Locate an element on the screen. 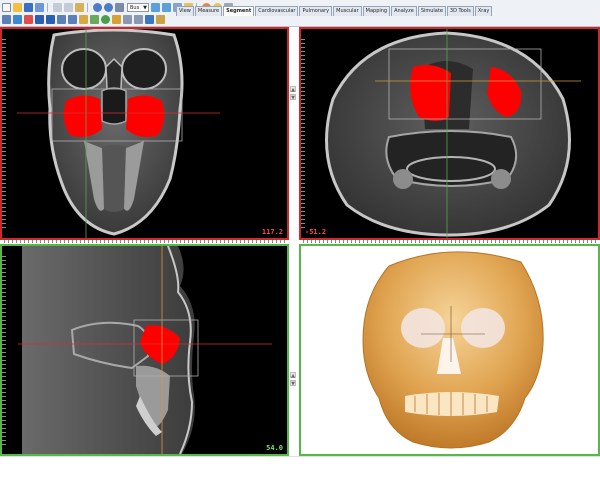 This screenshot has height=481, width=600. tab-measure: Measure is located at coordinates (208, 11).